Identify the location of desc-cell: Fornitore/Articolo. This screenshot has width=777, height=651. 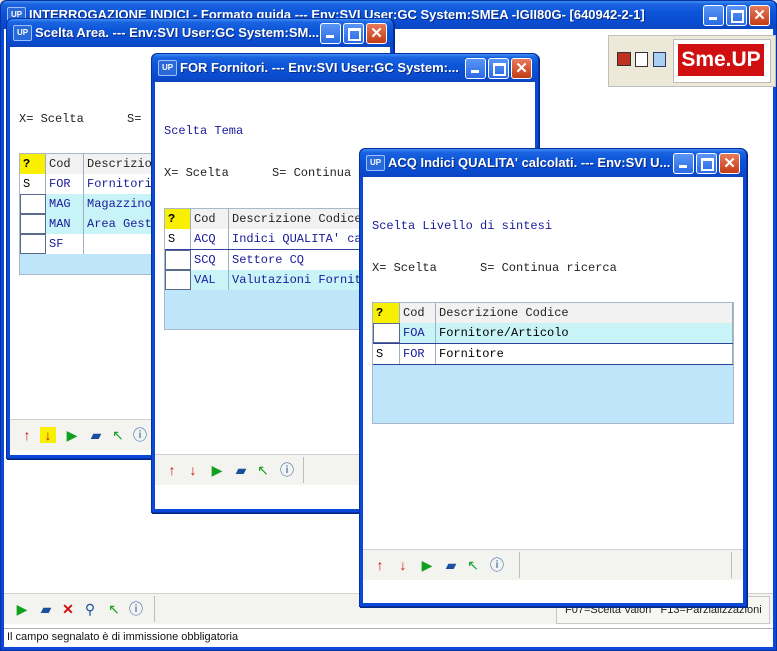
(584, 333).